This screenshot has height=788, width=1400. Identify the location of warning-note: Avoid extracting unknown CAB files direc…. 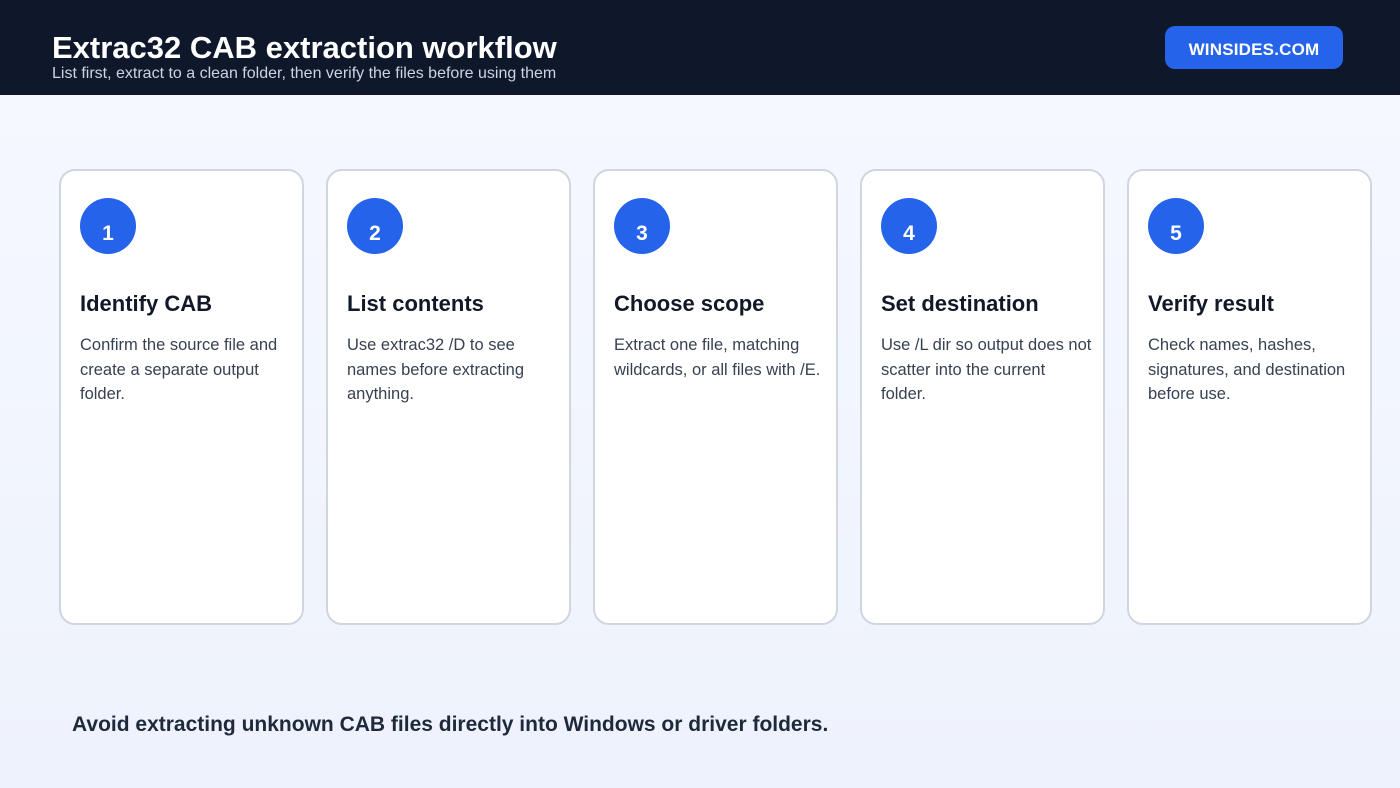
(450, 724).